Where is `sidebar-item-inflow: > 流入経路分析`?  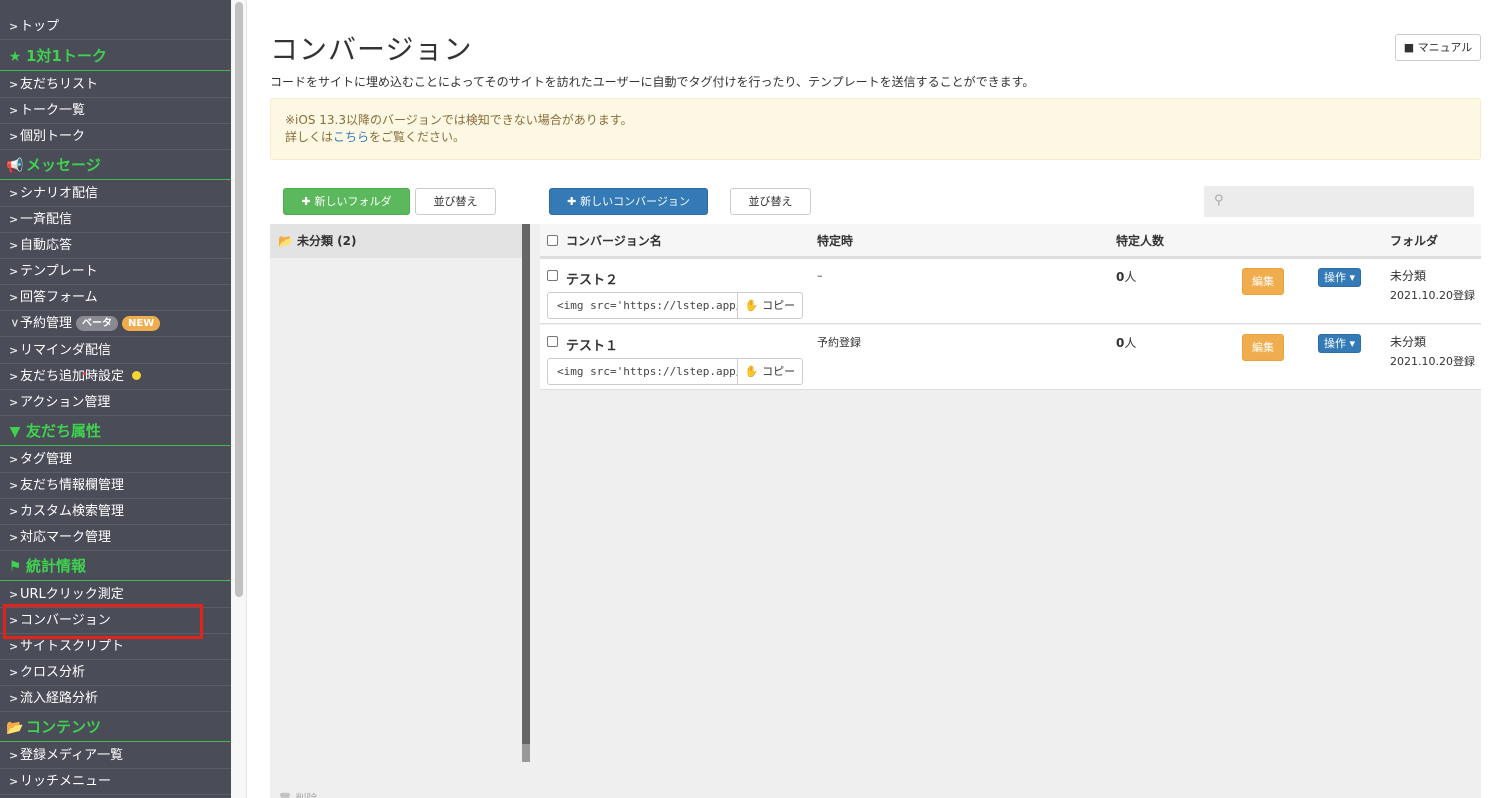
sidebar-item-inflow: > 流入経路分析 is located at coordinates (115, 699).